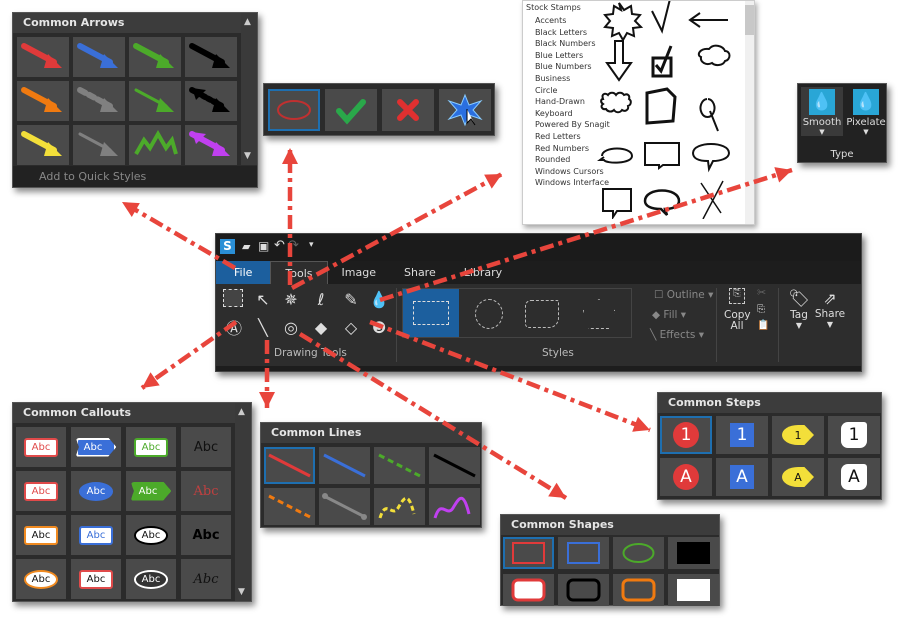  What do you see at coordinates (686, 435) in the screenshot?
I see `step-style-0: 1` at bounding box center [686, 435].